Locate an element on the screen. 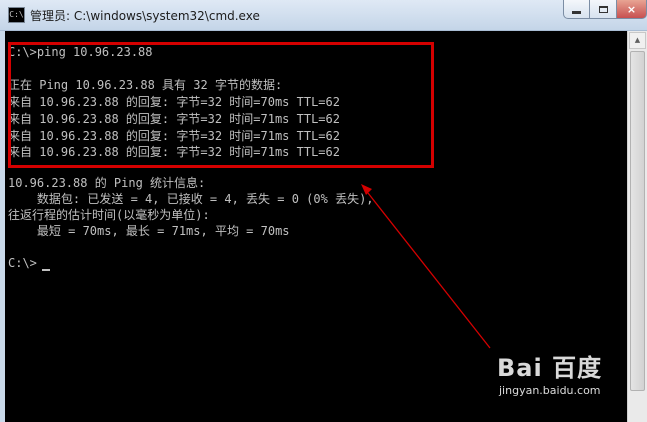  baidu-watermark: Bai 百度 jingyan.baidu.com is located at coordinates (567, 378).